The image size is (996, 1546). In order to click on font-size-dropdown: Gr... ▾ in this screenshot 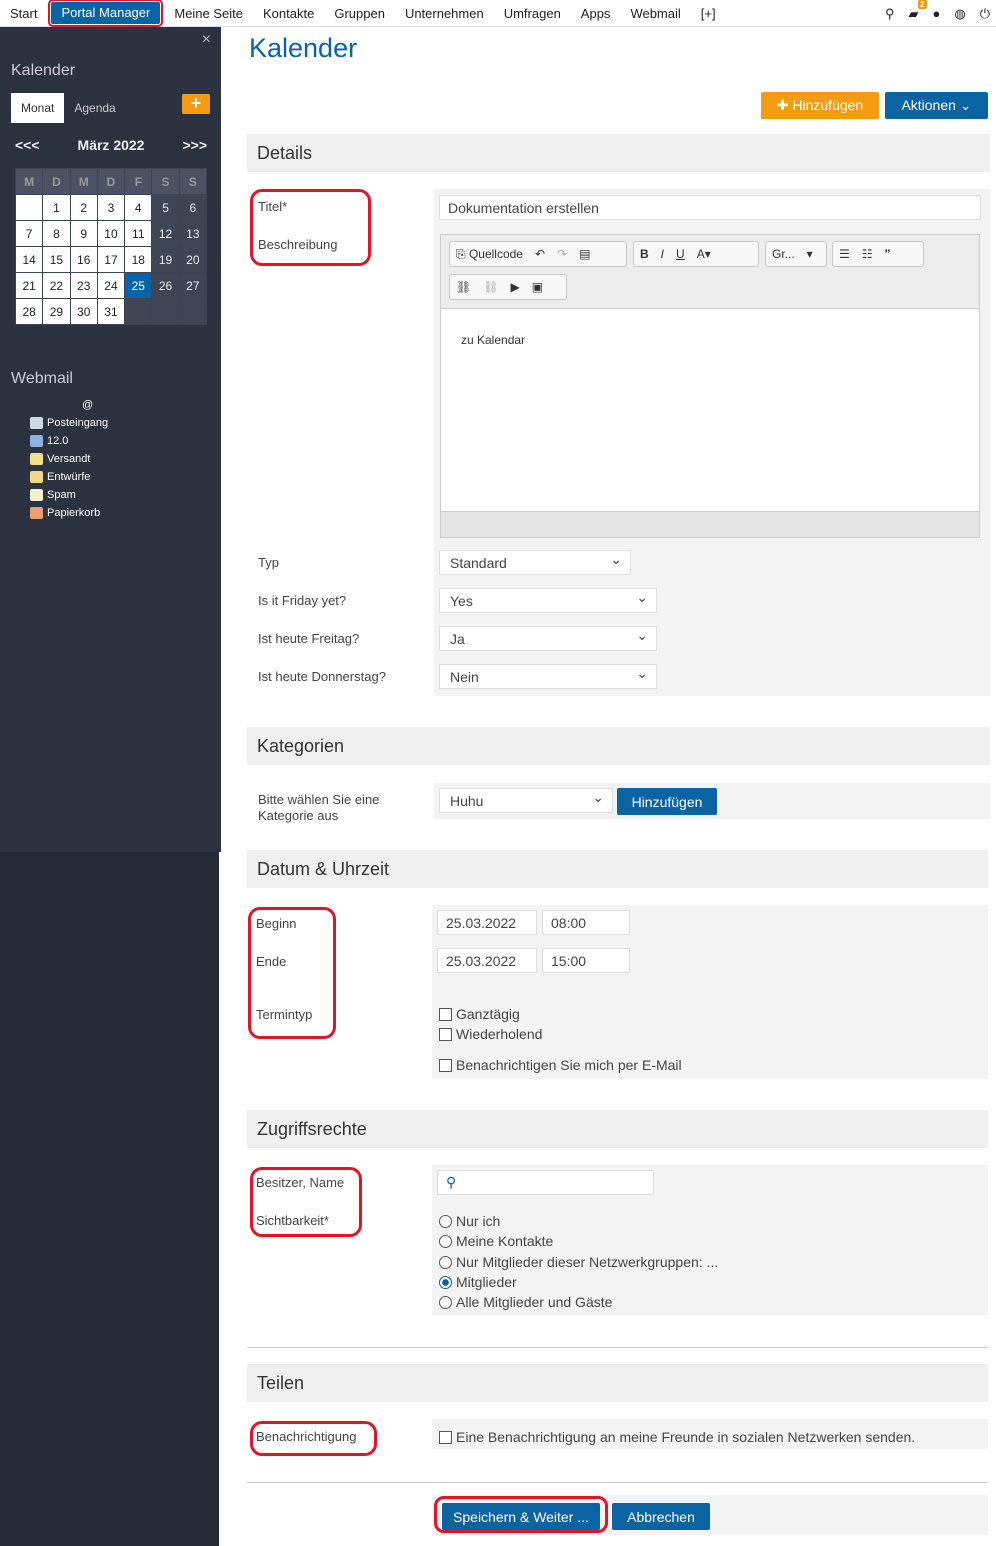, I will do `click(796, 254)`.